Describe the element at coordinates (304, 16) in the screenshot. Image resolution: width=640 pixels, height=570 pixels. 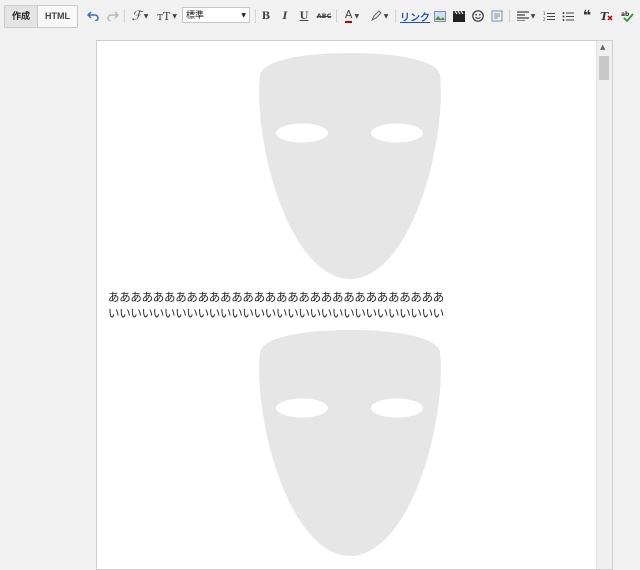
I see `underline-button: U` at that location.